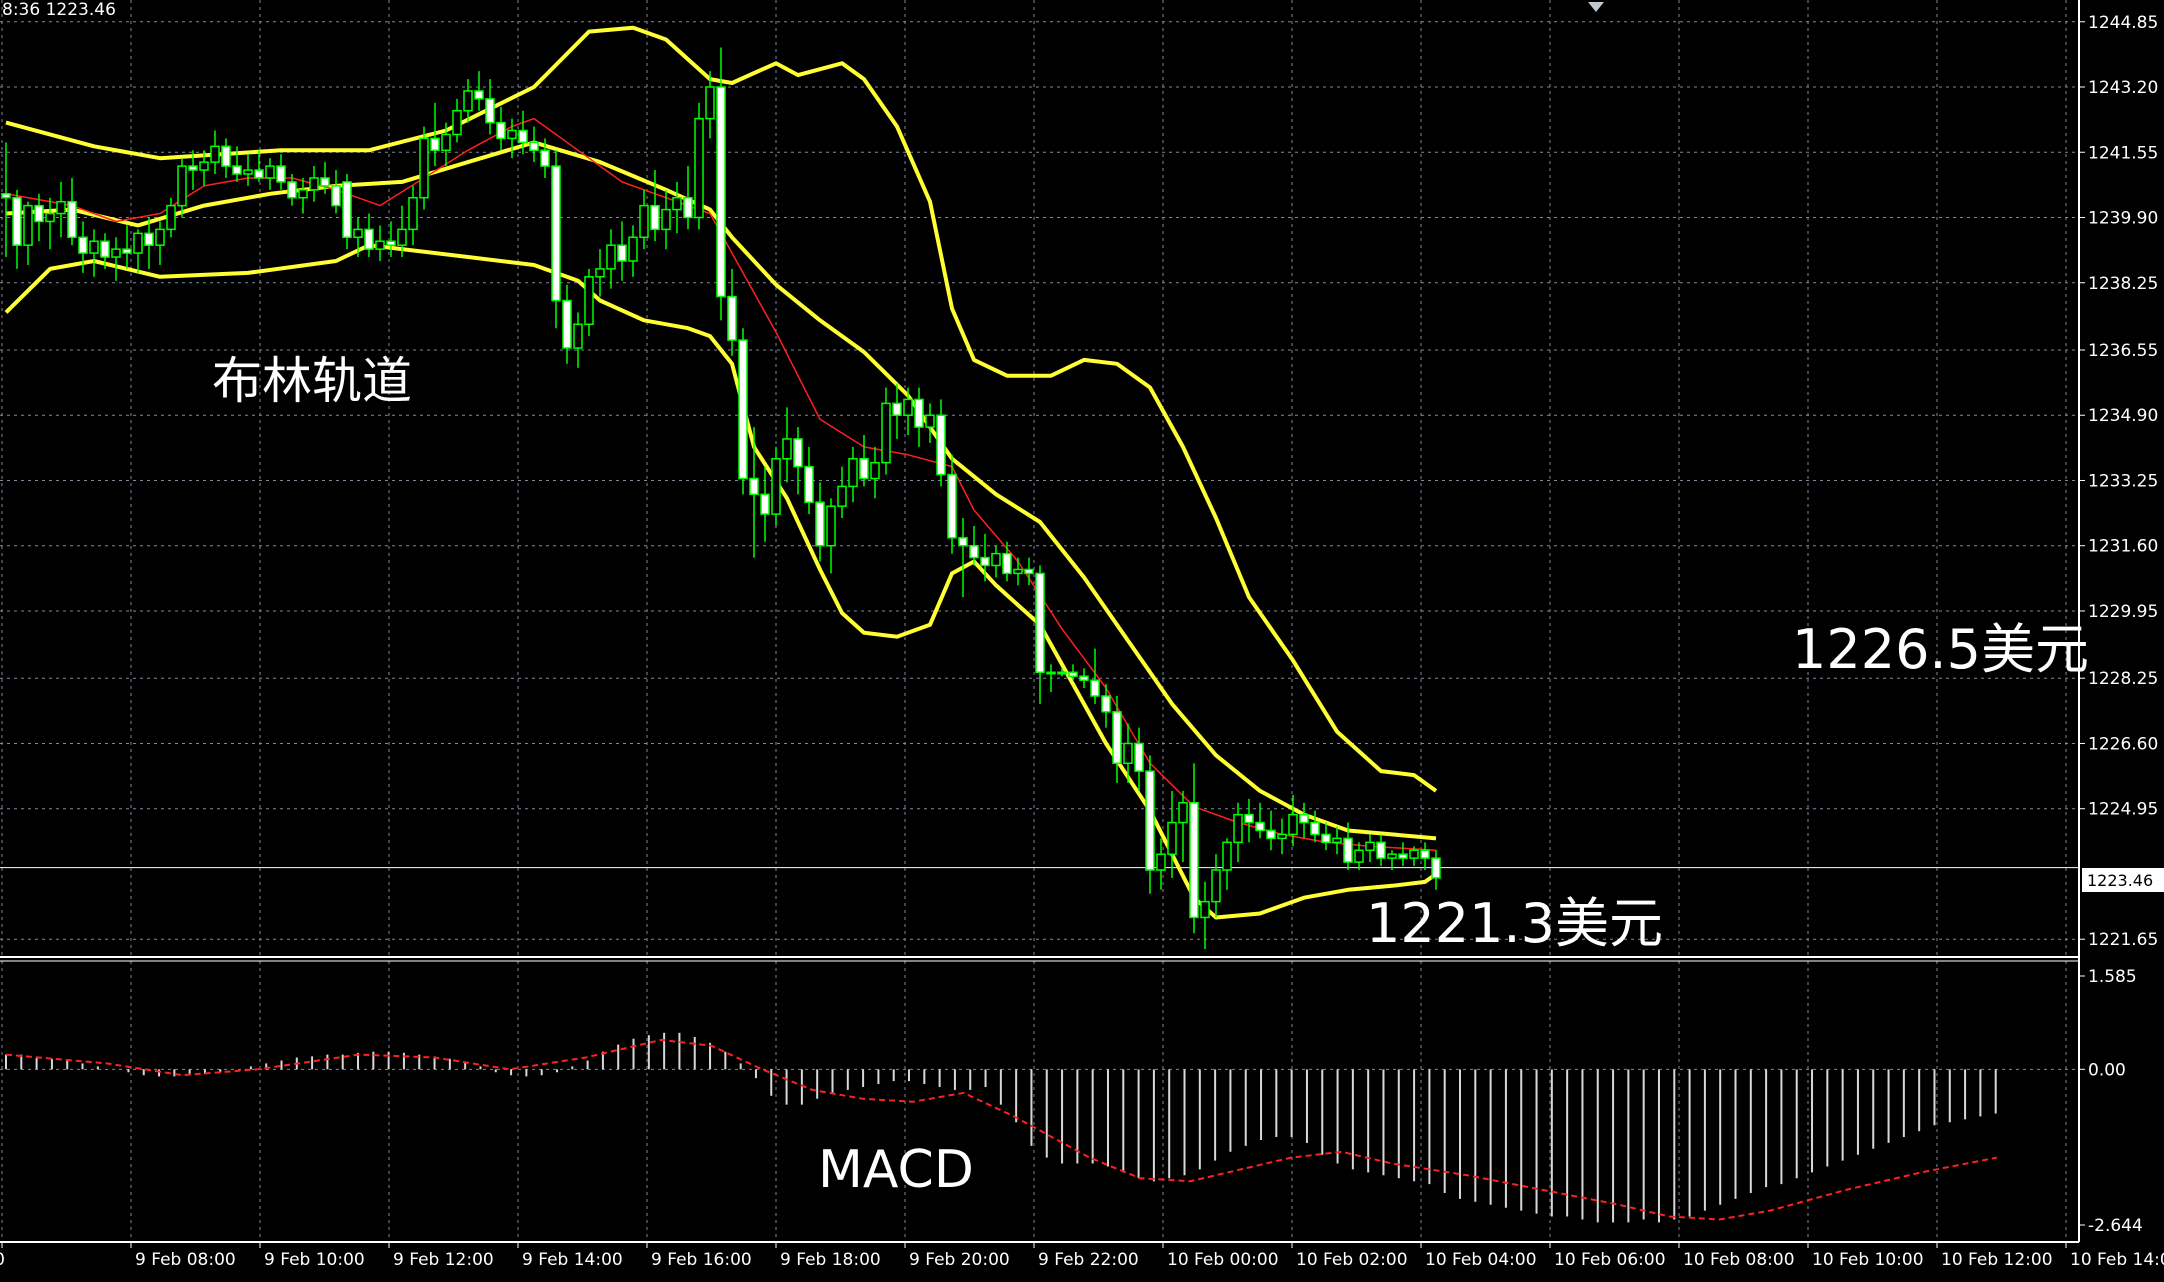  I want to click on macd-tick-label: 1.585, so click(2112, 977).